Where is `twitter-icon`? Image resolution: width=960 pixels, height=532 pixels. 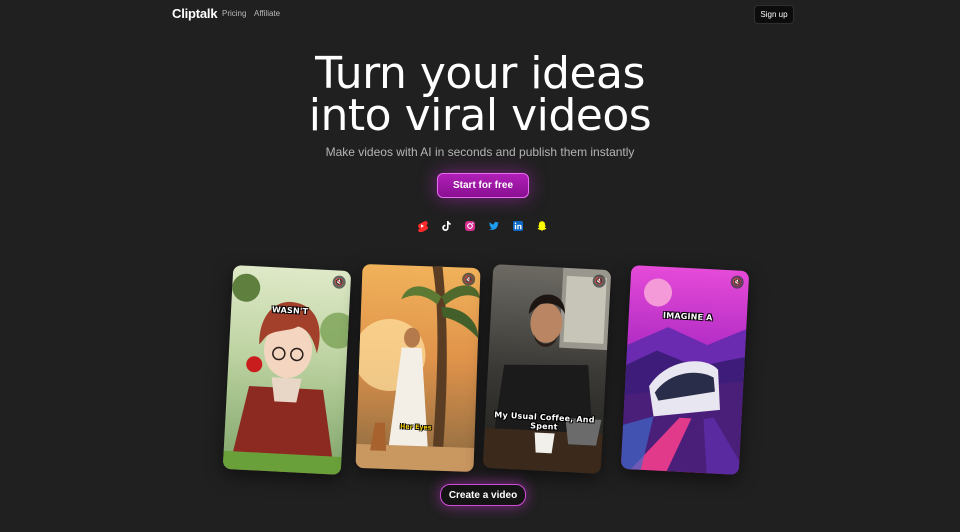
twitter-icon is located at coordinates (494, 226).